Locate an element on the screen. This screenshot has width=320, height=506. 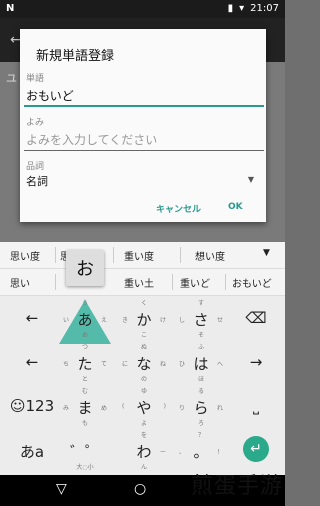
keyboard-key: ゆ(や) よ is located at coordinates (144, 406).